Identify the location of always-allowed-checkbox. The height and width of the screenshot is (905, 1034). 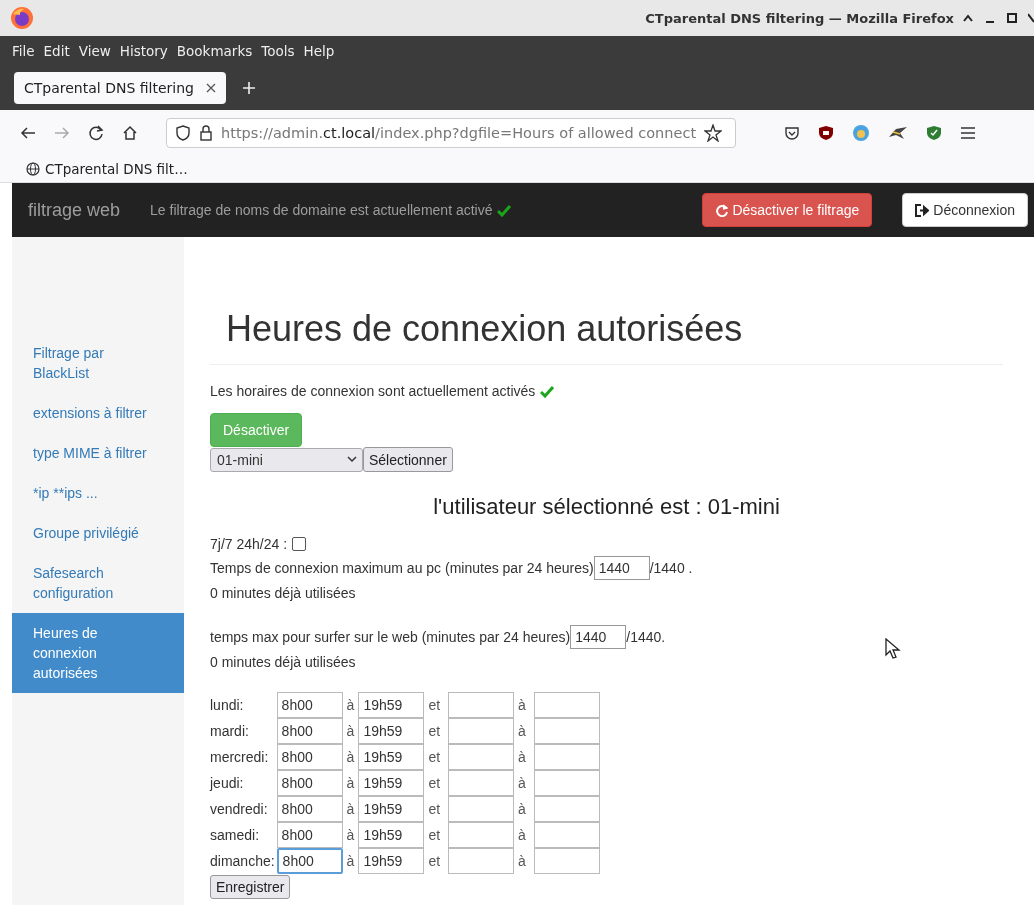
(299, 544).